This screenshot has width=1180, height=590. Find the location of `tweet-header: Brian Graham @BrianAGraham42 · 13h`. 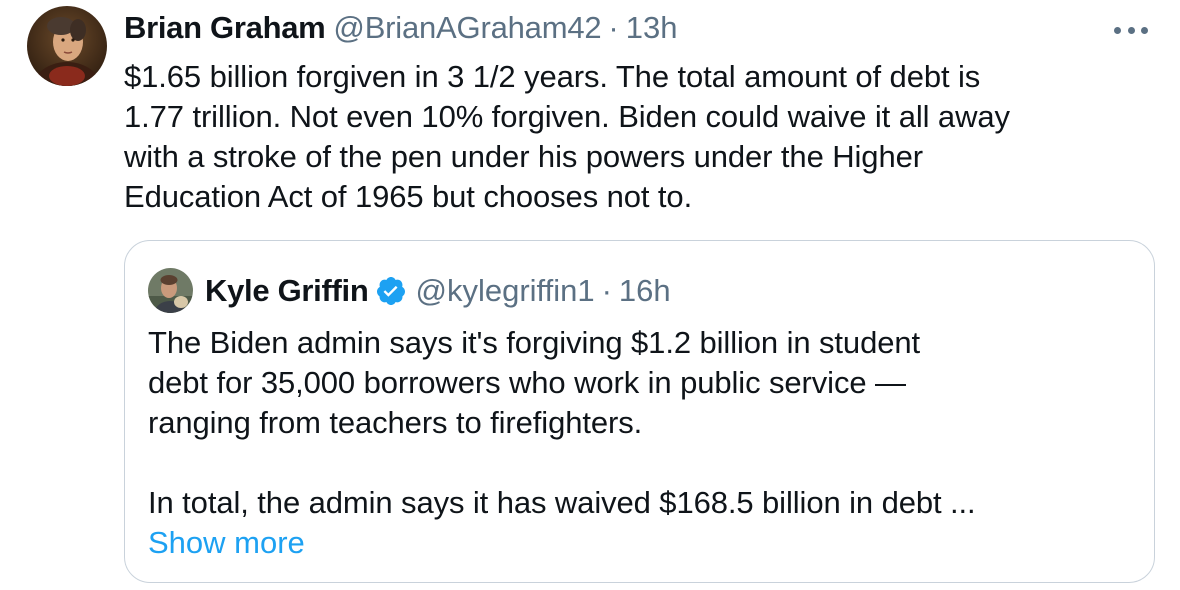

tweet-header: Brian Graham @BrianAGraham42 · 13h is located at coordinates (400, 28).